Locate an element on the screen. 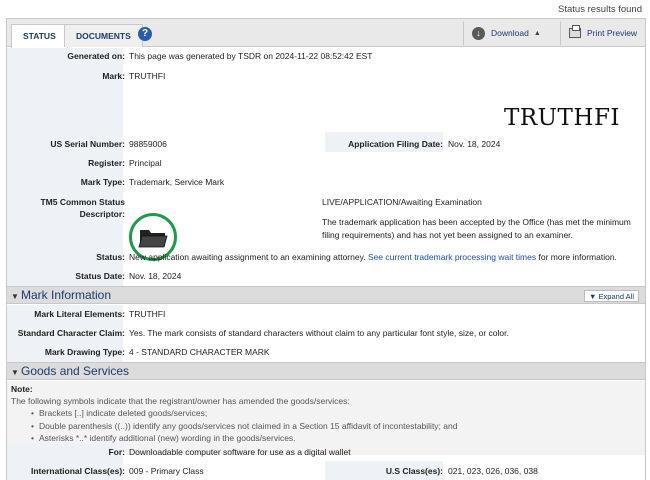 This screenshot has height=480, width=650. goods-services-title: Goods and Services is located at coordinates (75, 371).